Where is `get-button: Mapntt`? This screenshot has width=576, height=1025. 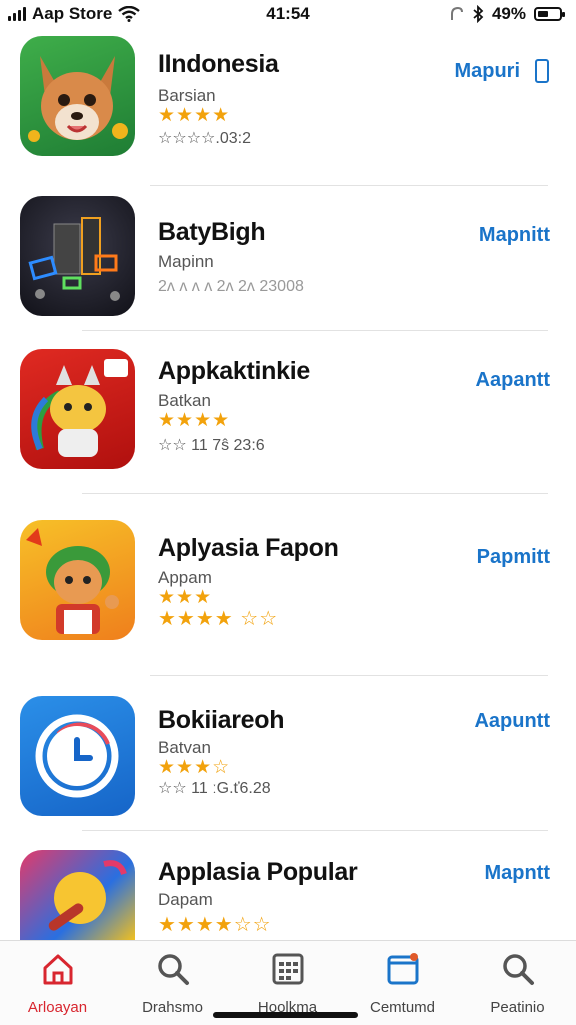 get-button: Mapntt is located at coordinates (517, 873).